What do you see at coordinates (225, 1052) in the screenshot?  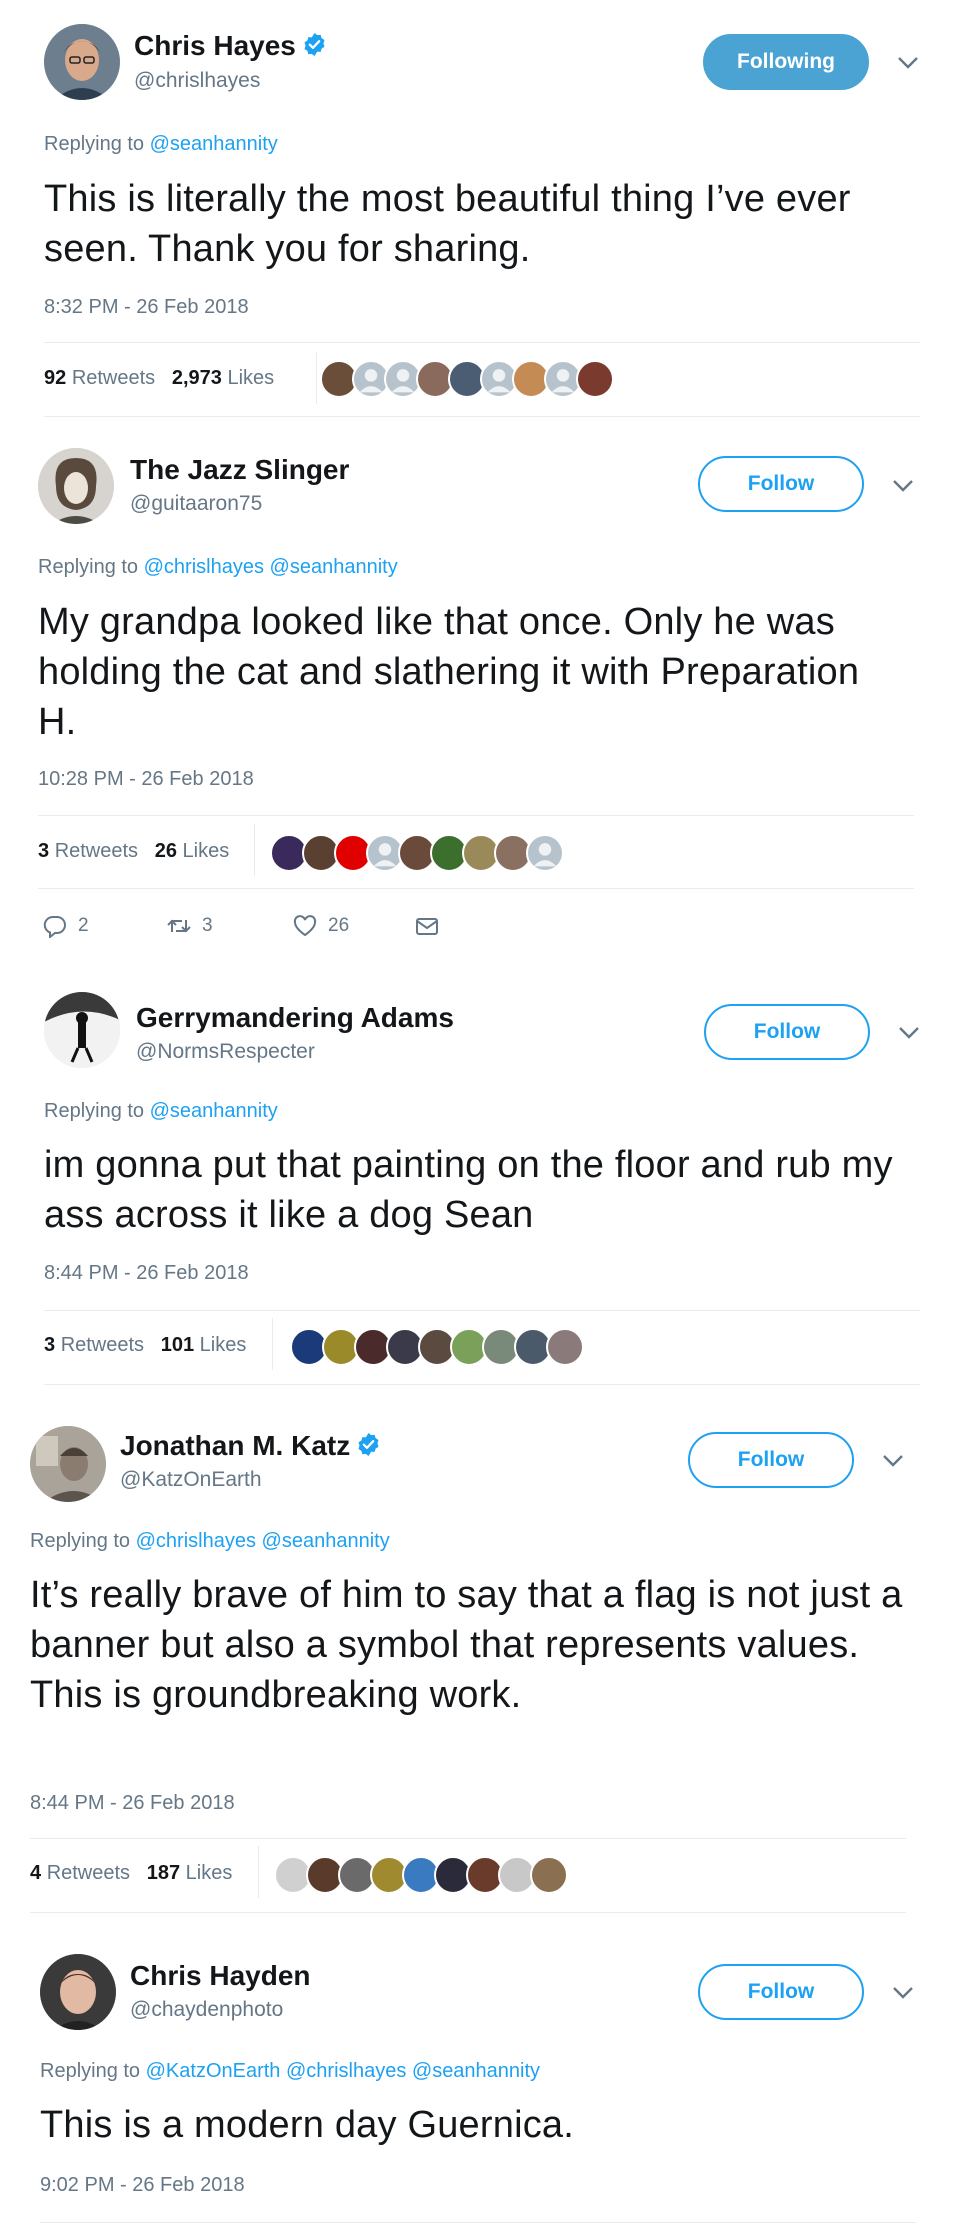 I see `handle: @NormsRespecter` at bounding box center [225, 1052].